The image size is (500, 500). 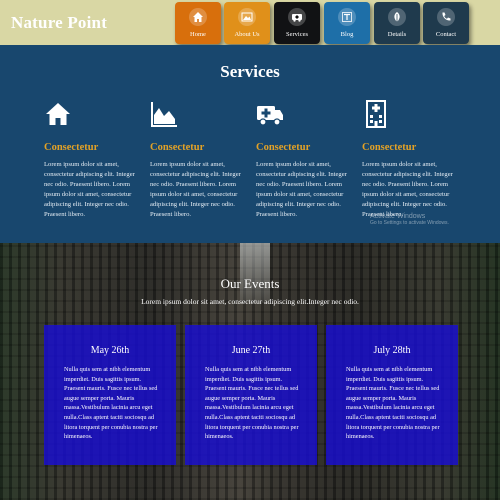 I want to click on nav-services-button: Services, so click(x=297, y=23).